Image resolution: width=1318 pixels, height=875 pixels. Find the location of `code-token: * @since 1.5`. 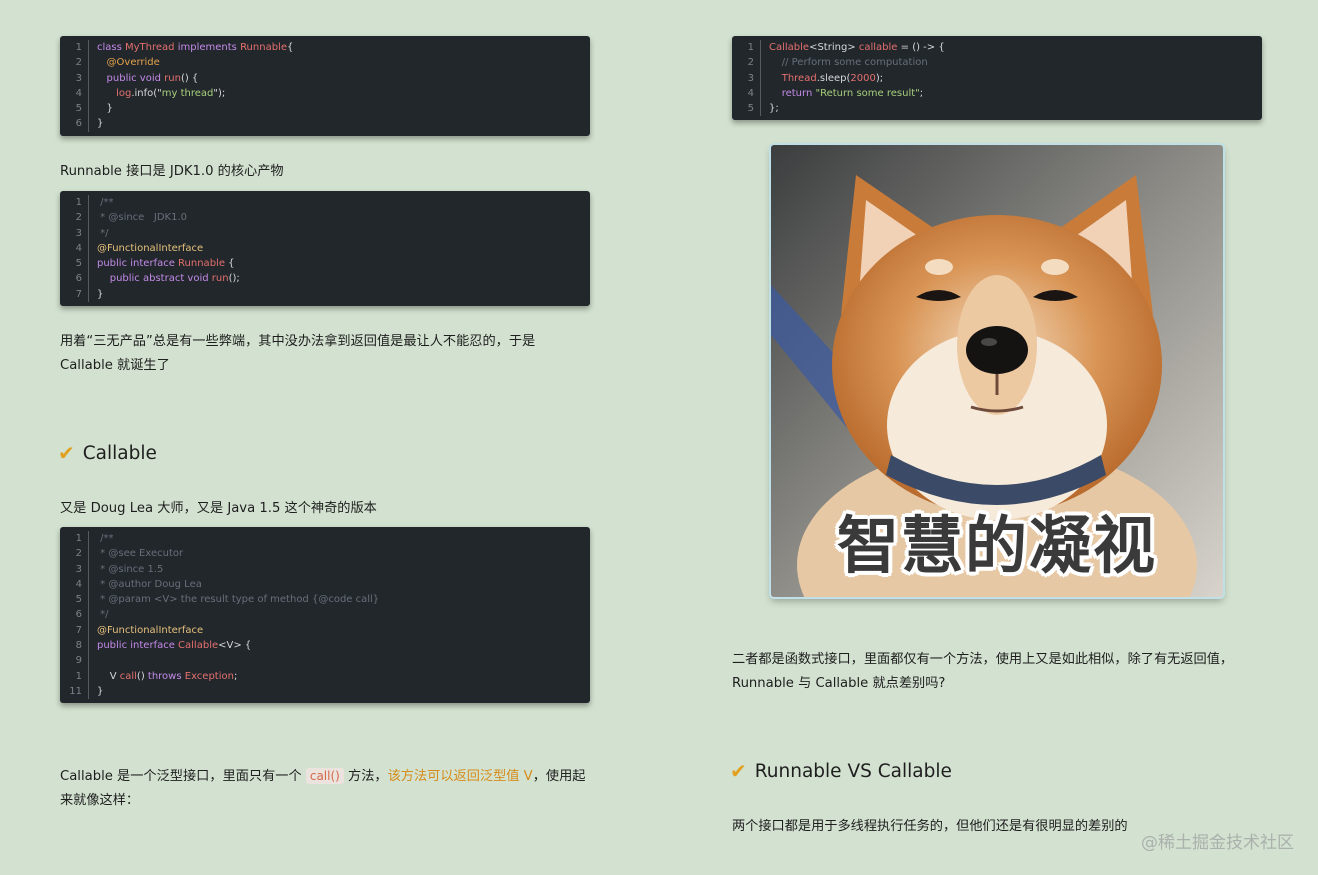

code-token: * @since 1.5 is located at coordinates (130, 569).